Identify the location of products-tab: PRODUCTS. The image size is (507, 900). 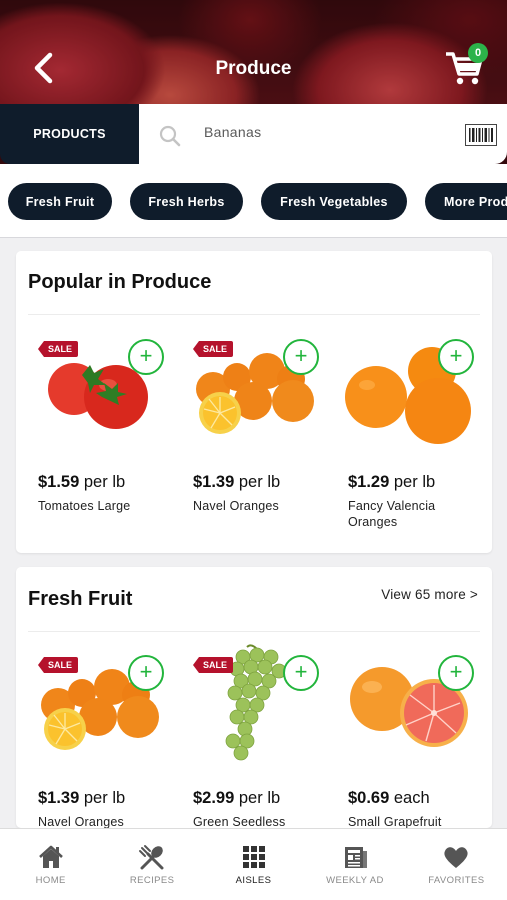
(69, 134).